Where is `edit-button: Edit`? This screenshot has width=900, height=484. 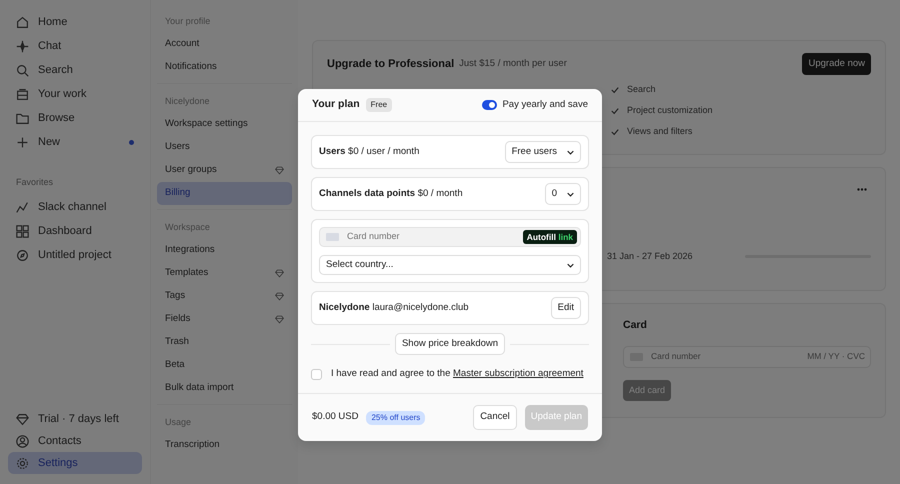
edit-button: Edit is located at coordinates (565, 308).